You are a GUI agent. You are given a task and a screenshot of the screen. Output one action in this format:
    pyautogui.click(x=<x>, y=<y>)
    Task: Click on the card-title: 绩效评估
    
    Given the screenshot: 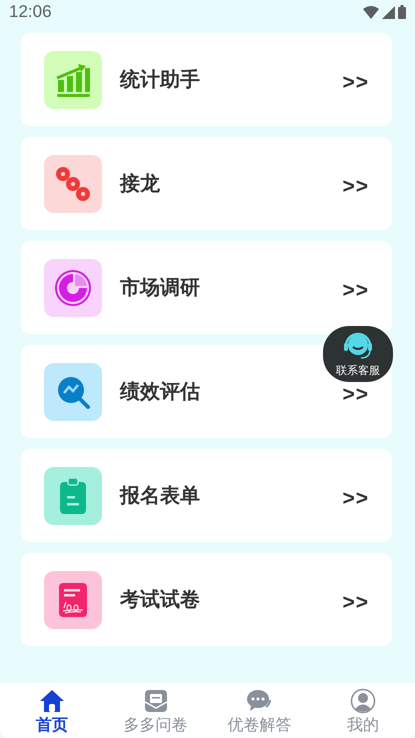 What is the action you would take?
    pyautogui.click(x=160, y=391)
    